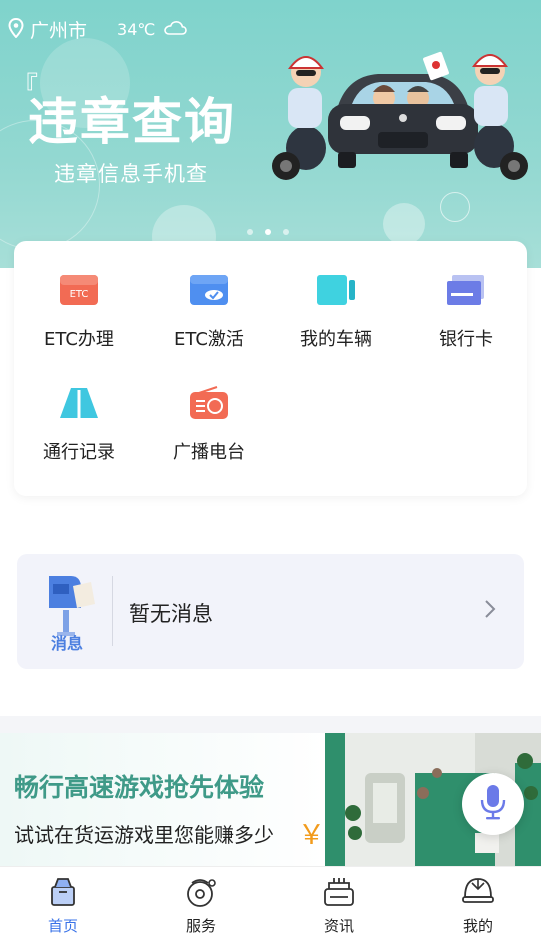 This screenshot has height=938, width=541. Describe the element at coordinates (466, 290) in the screenshot. I see `bank-card-icon` at that location.